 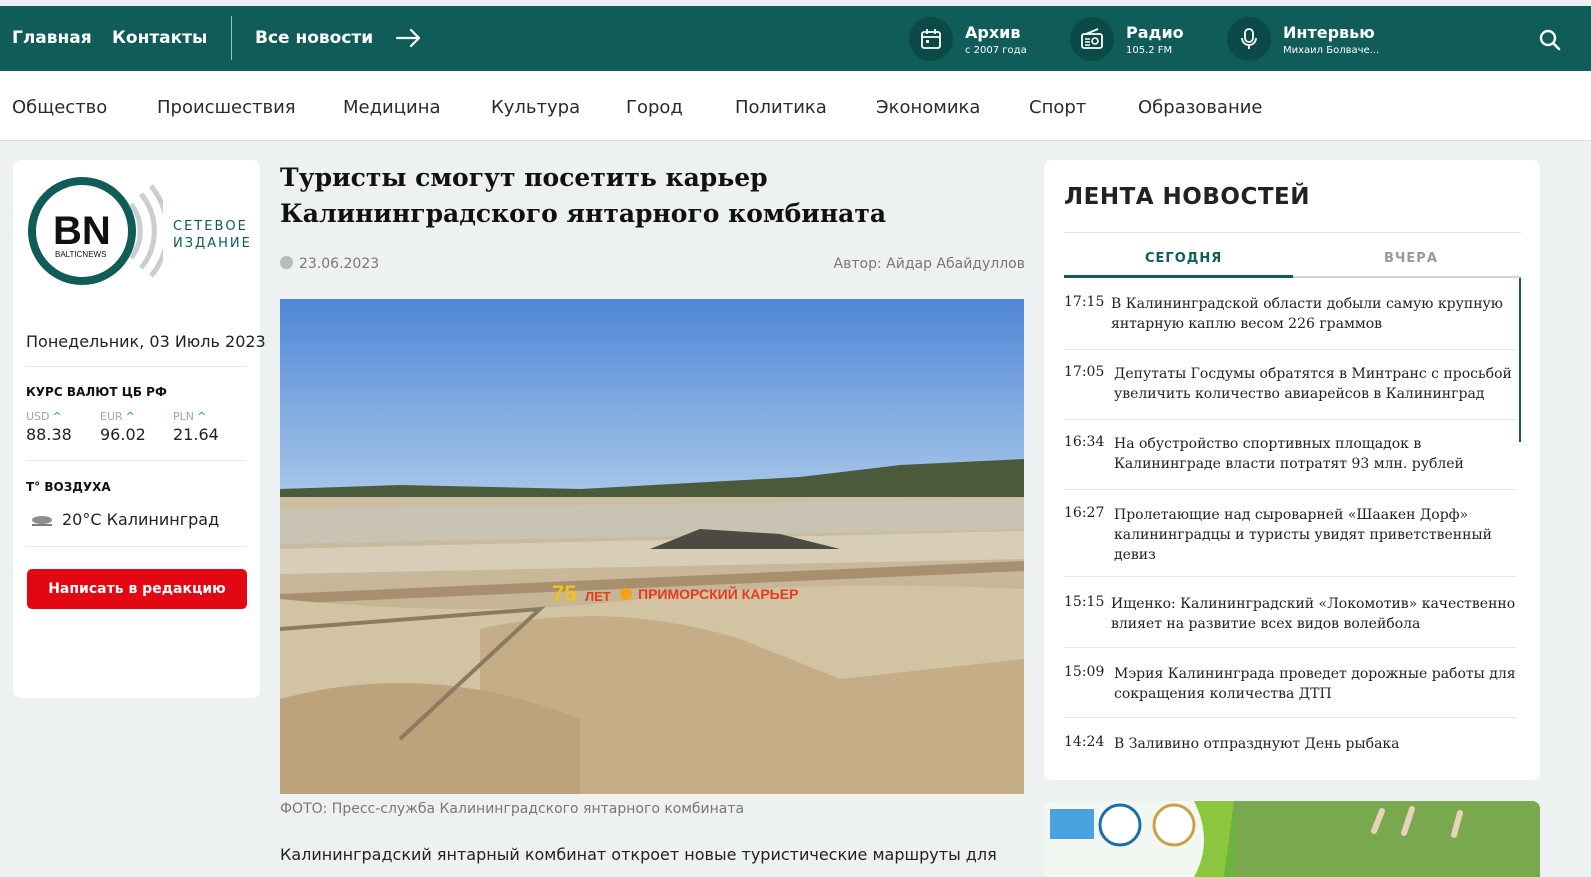 What do you see at coordinates (535, 107) in the screenshot?
I see `category-culture: Культура` at bounding box center [535, 107].